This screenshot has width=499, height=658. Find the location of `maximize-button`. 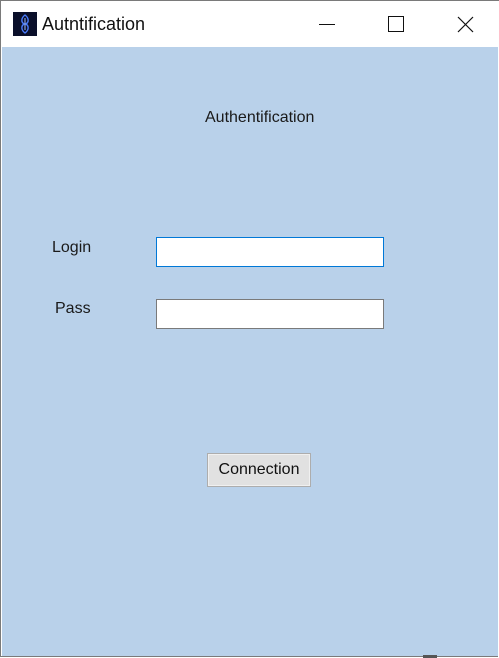

maximize-button is located at coordinates (395, 24).